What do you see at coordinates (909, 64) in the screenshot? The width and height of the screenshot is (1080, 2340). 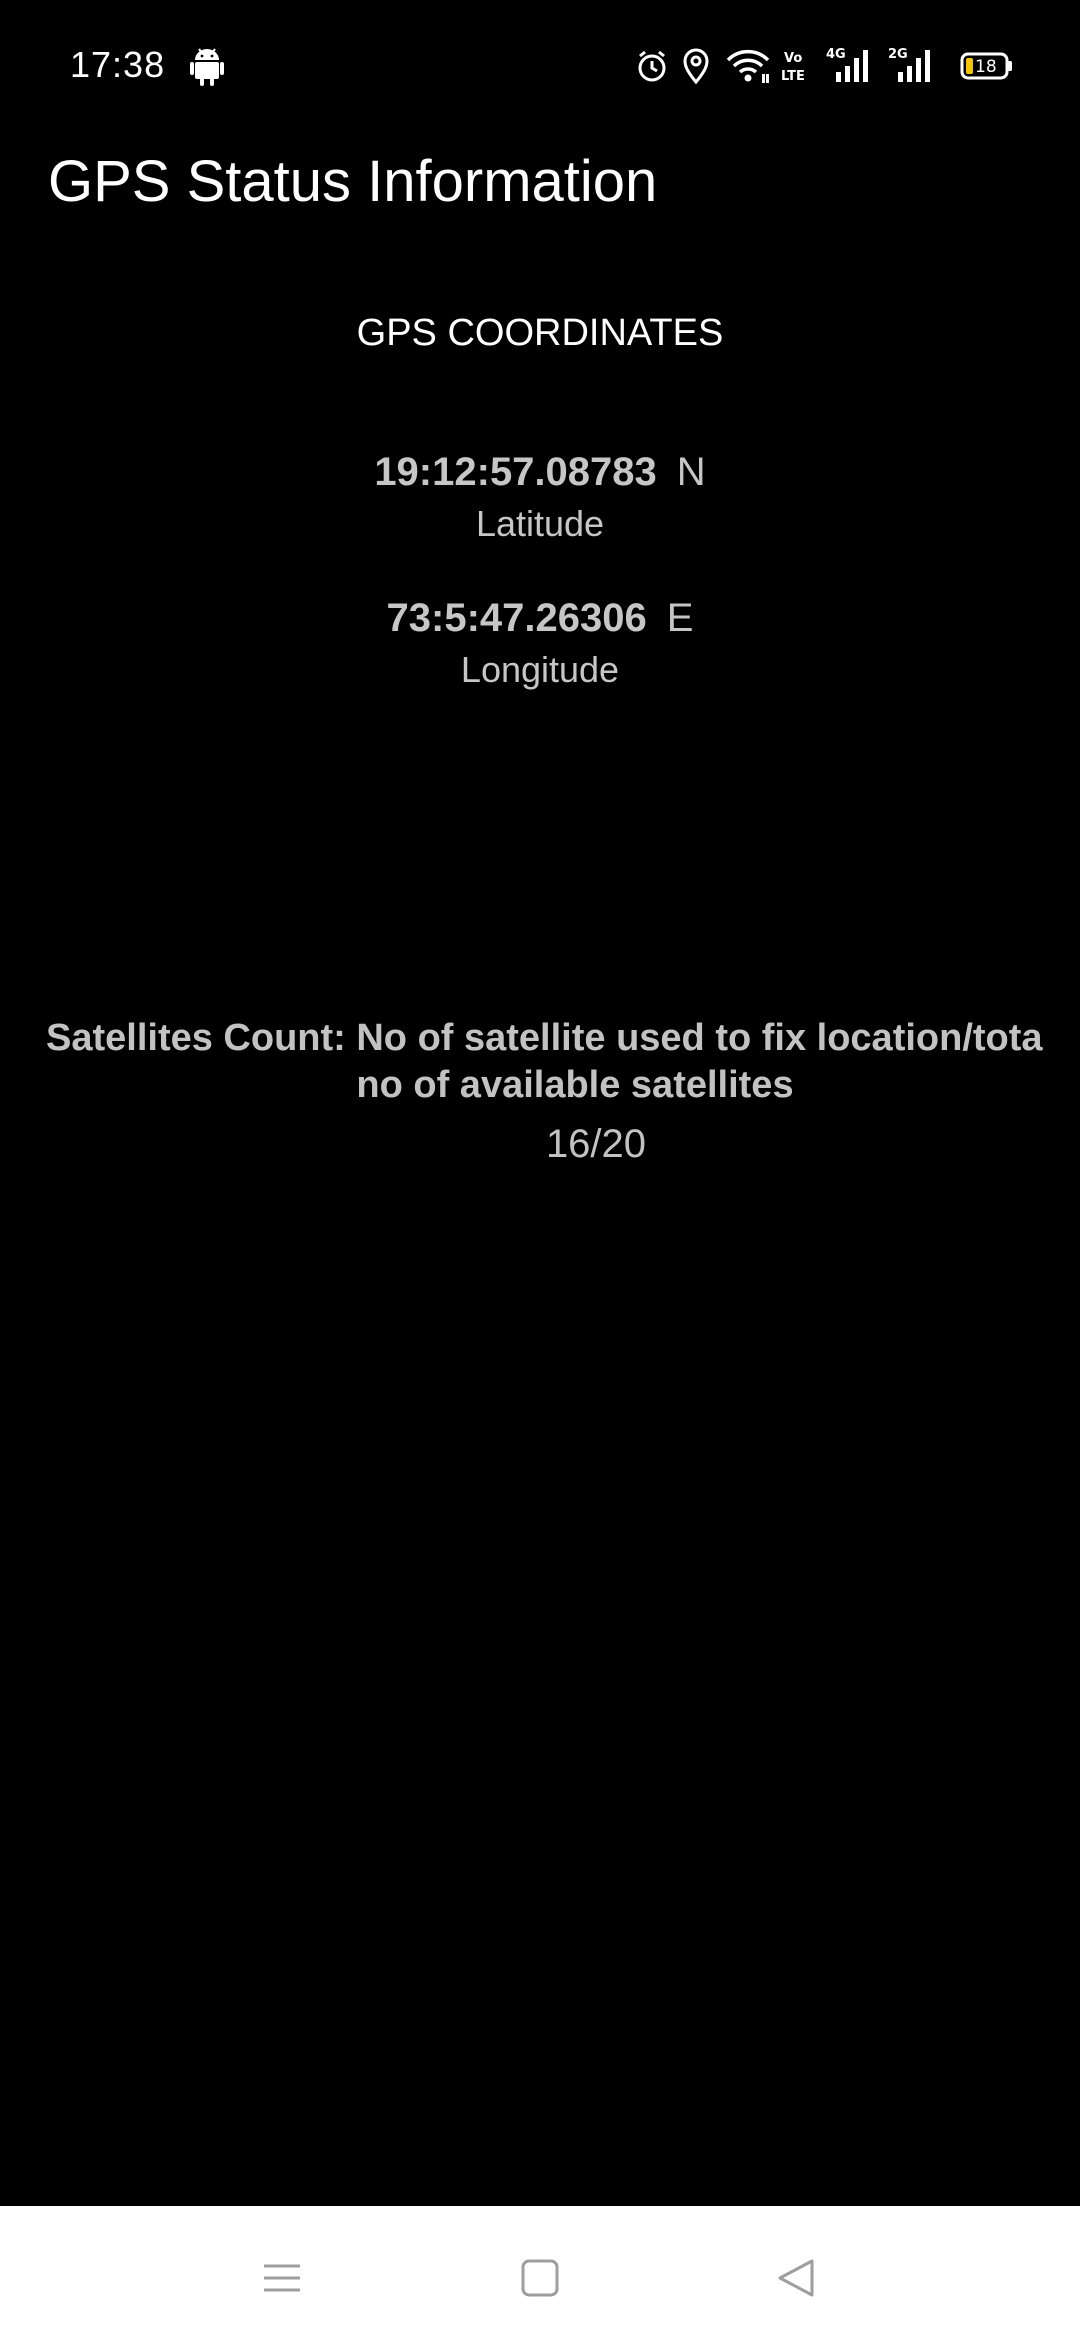 I see `signal-2g-icon: 2G` at bounding box center [909, 64].